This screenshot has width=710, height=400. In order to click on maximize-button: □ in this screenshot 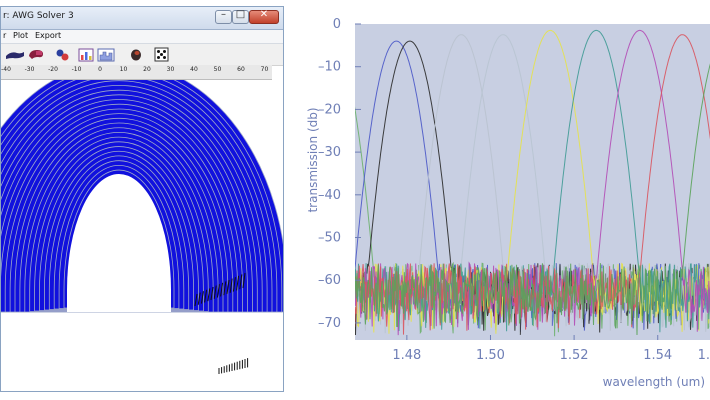, I will do `click(240, 16)`.